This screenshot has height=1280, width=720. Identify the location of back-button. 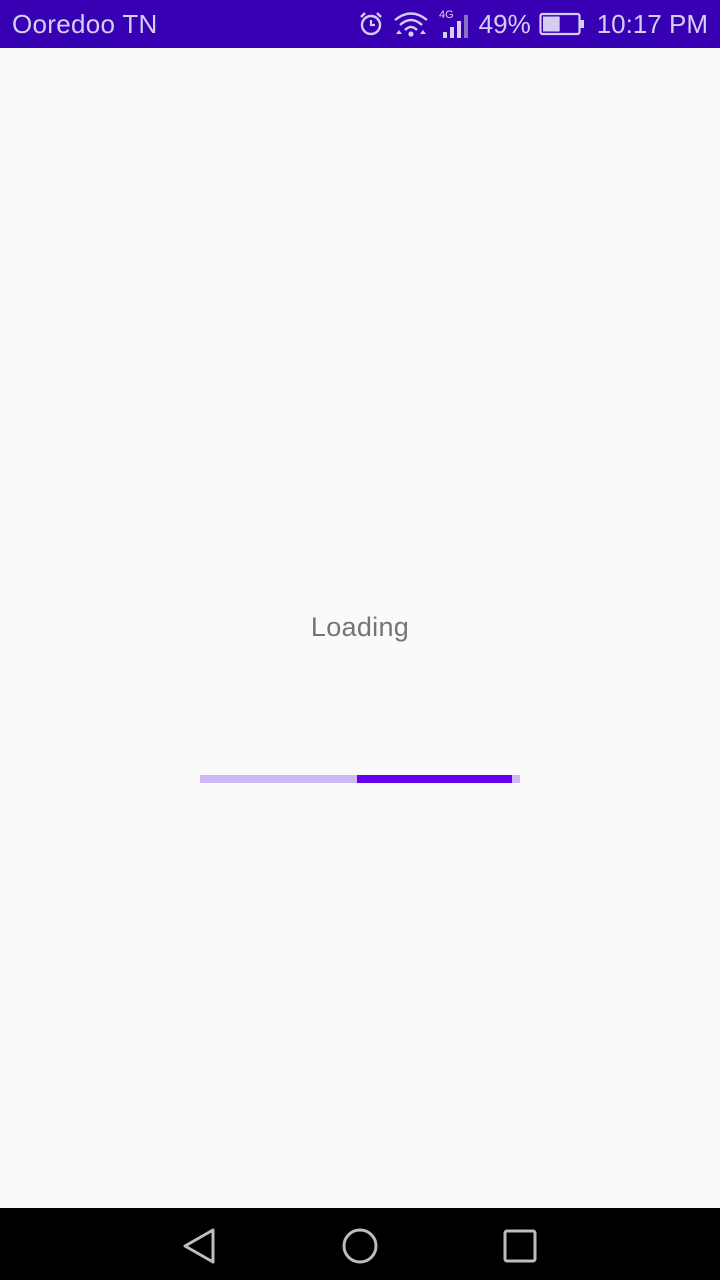
(200, 1246).